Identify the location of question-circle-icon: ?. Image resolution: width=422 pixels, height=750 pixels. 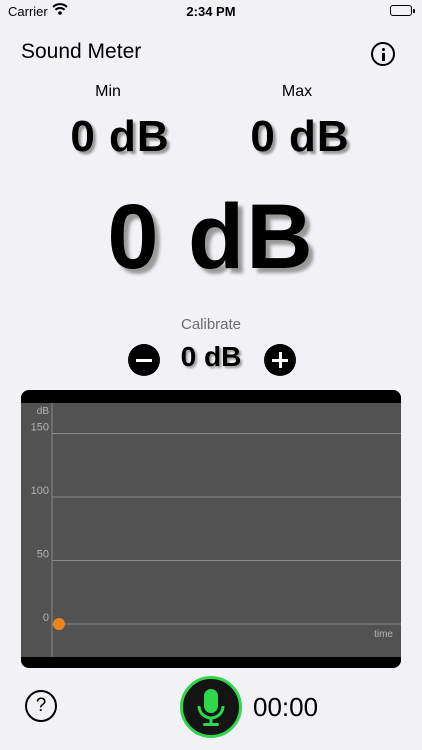
(41, 705).